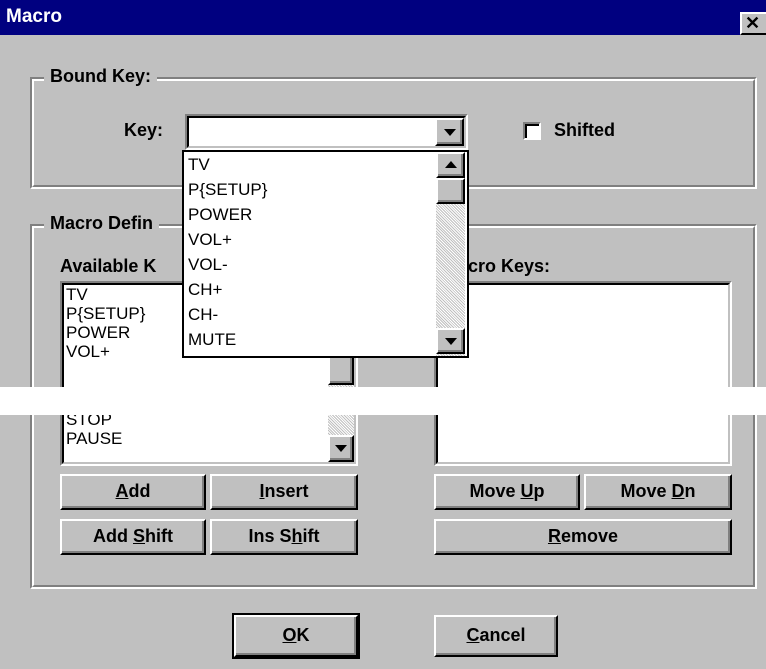  Describe the element at coordinates (383, 401) in the screenshot. I see `image-gap-band` at that location.